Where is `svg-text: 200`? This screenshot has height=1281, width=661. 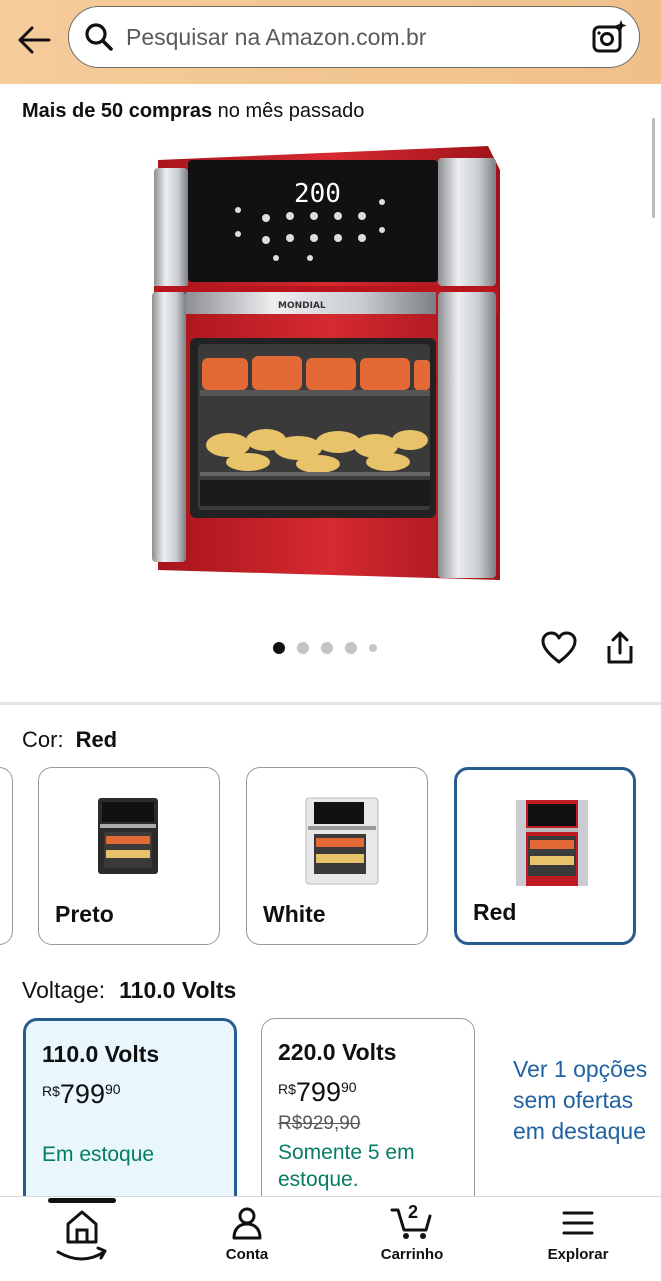 svg-text: 200 is located at coordinates (317, 194).